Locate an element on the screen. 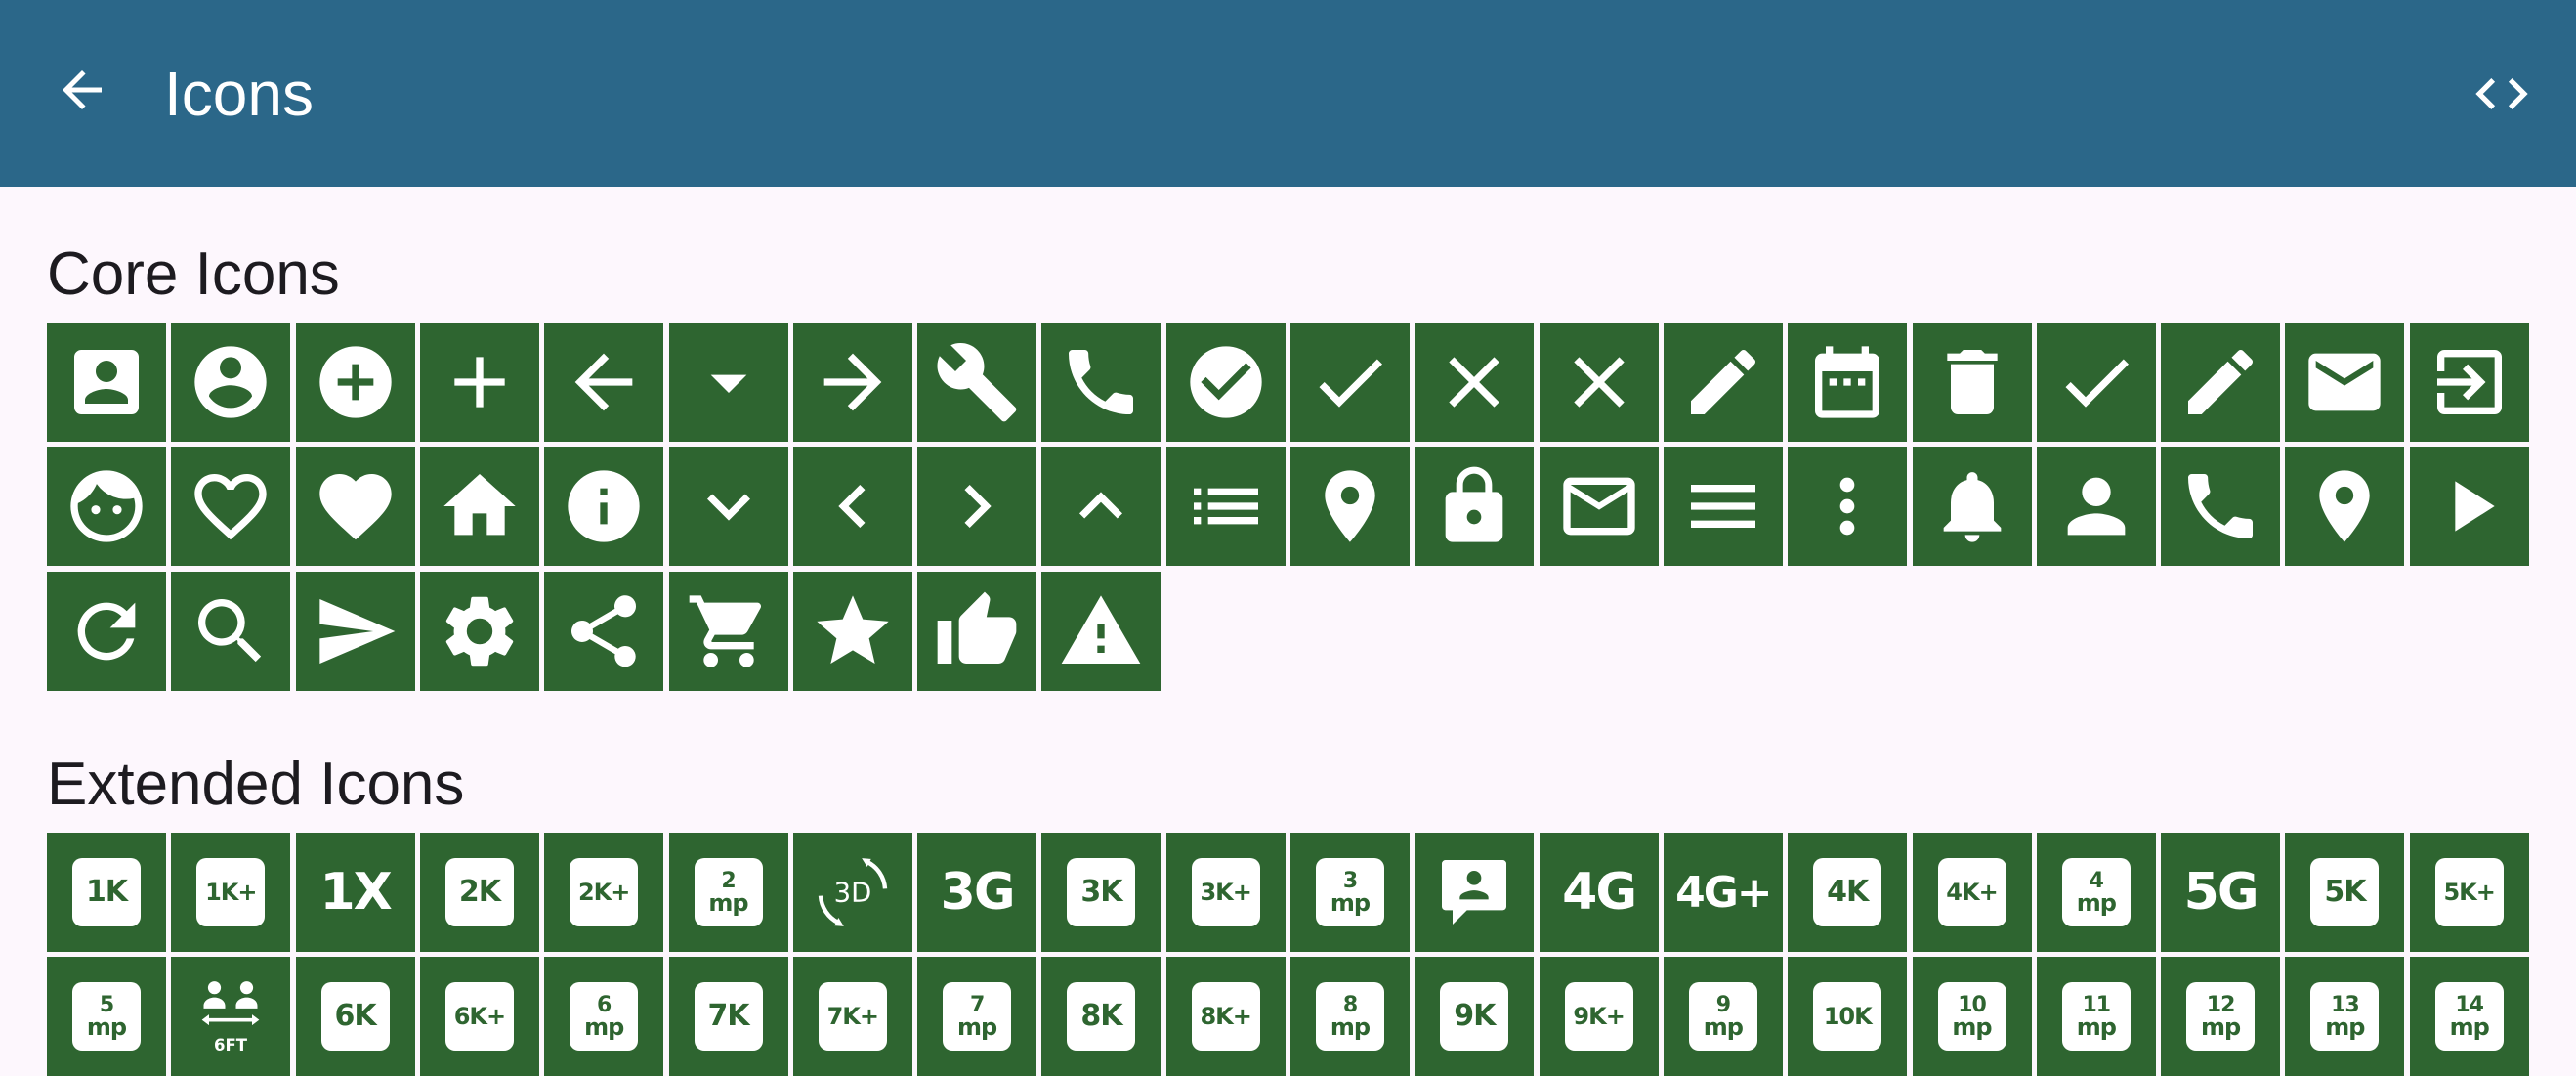 The image size is (2576, 1076). extended-icon-tile: 5 mp is located at coordinates (106, 1016).